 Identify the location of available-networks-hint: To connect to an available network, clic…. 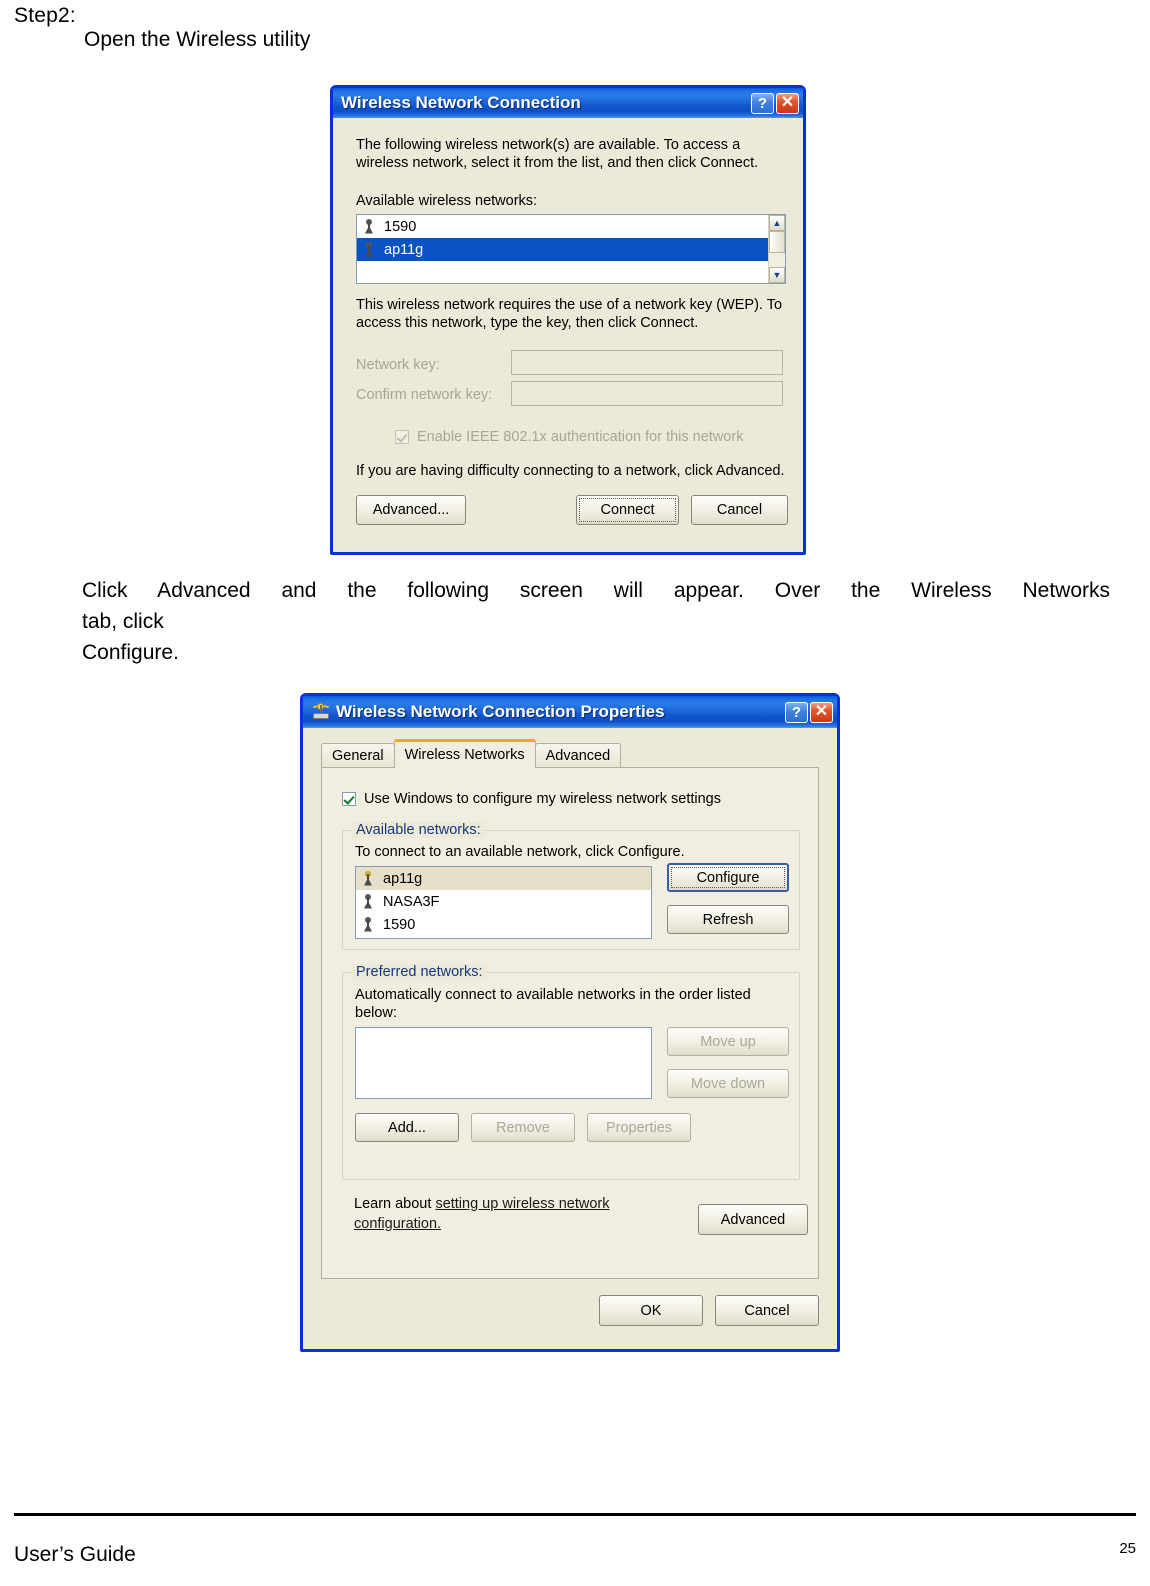
(520, 852).